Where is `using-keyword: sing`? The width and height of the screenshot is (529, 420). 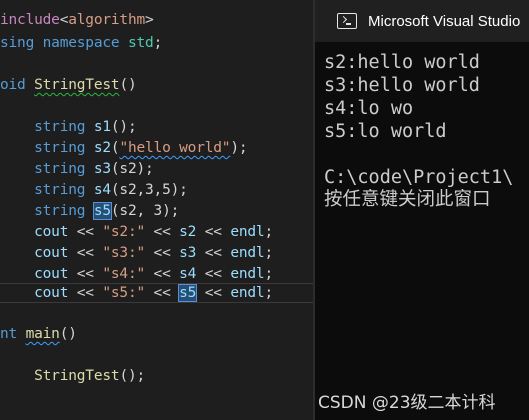
using-keyword: sing is located at coordinates (17, 43).